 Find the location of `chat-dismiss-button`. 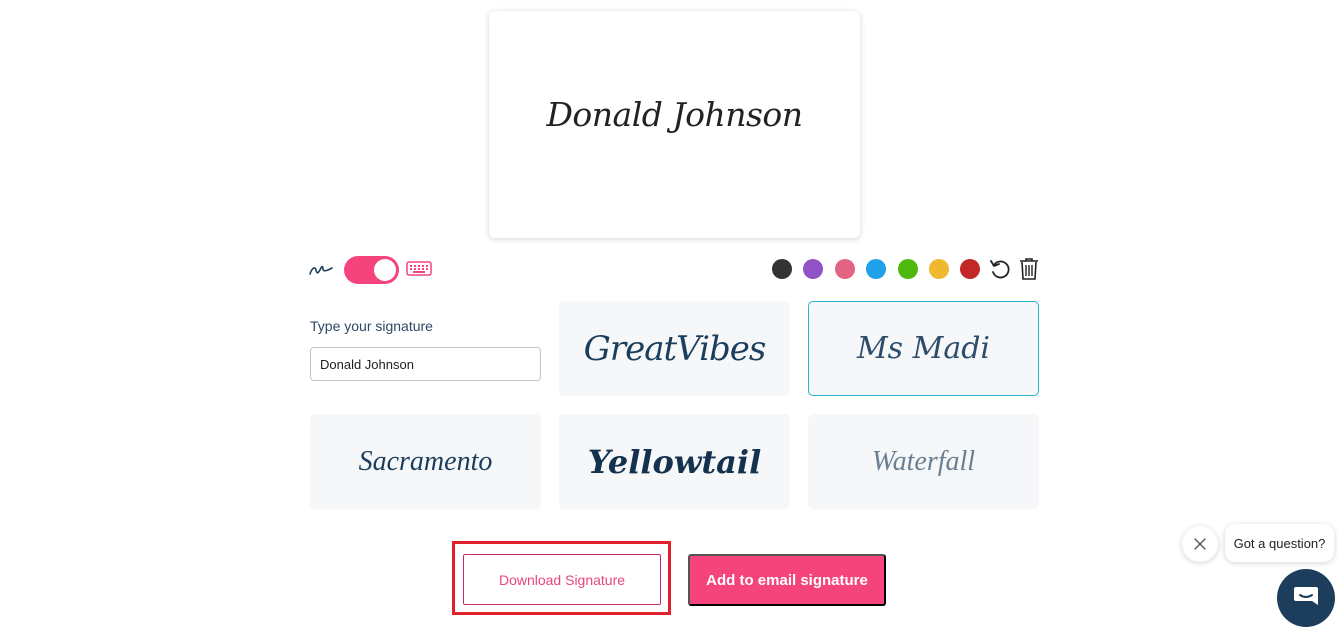

chat-dismiss-button is located at coordinates (1200, 544).